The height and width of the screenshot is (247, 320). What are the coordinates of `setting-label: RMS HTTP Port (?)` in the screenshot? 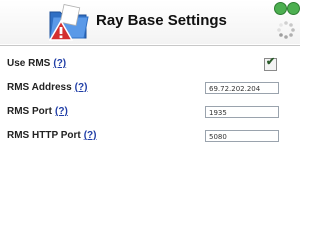 It's located at (52, 135).